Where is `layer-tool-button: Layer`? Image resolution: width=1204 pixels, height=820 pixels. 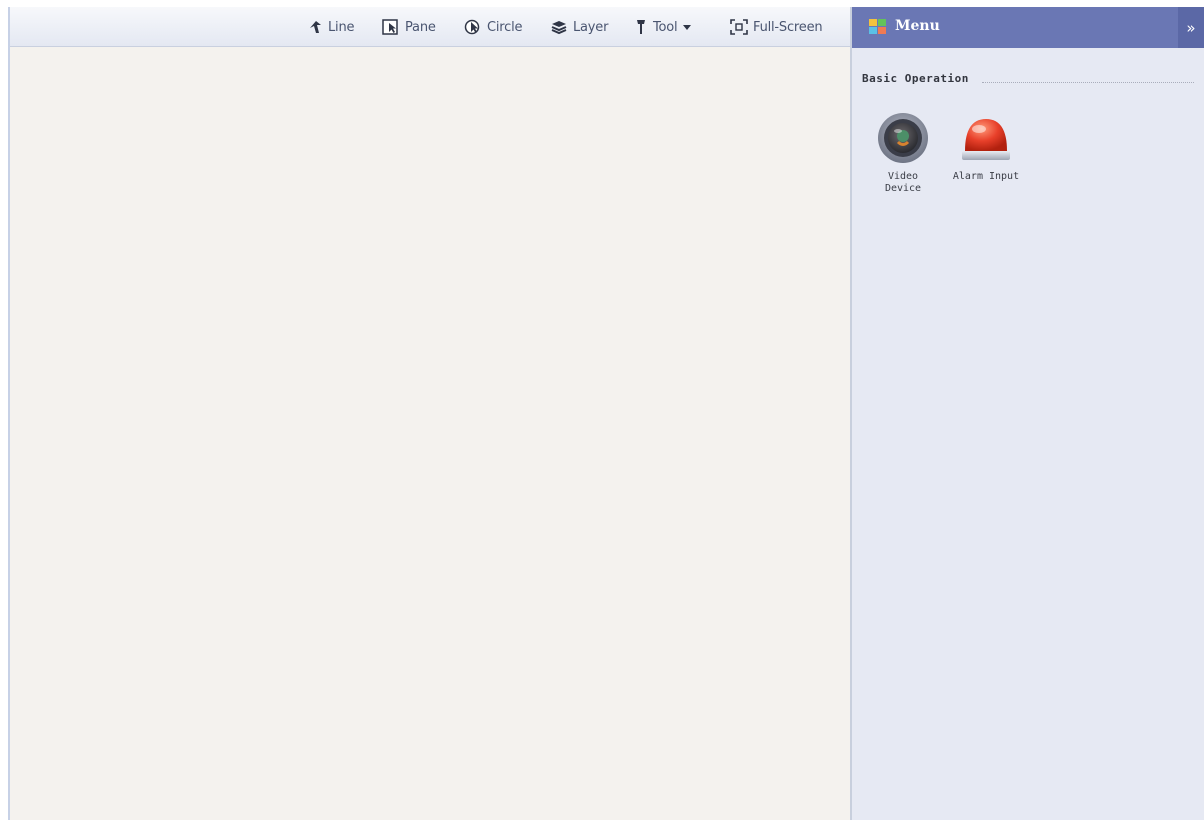
layer-tool-button: Layer is located at coordinates (579, 27).